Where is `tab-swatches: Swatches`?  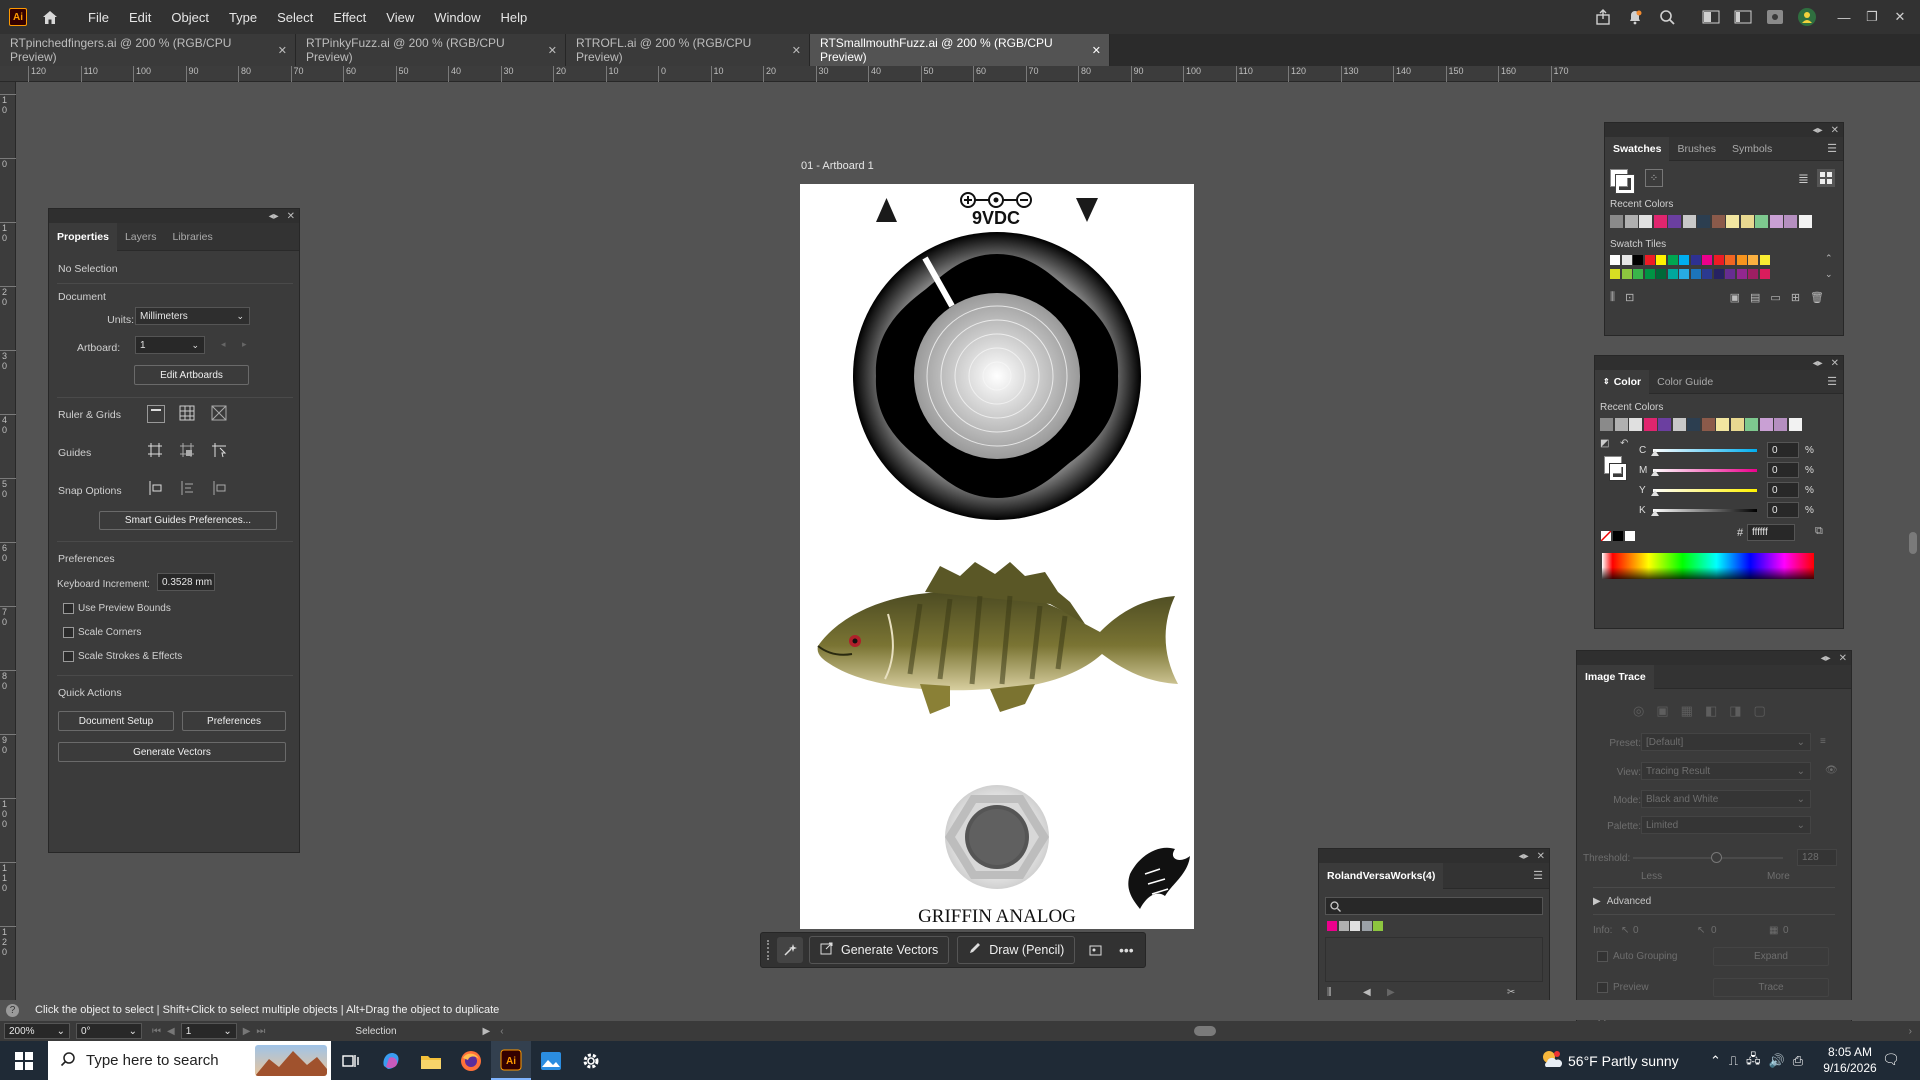
tab-swatches: Swatches is located at coordinates (1637, 148).